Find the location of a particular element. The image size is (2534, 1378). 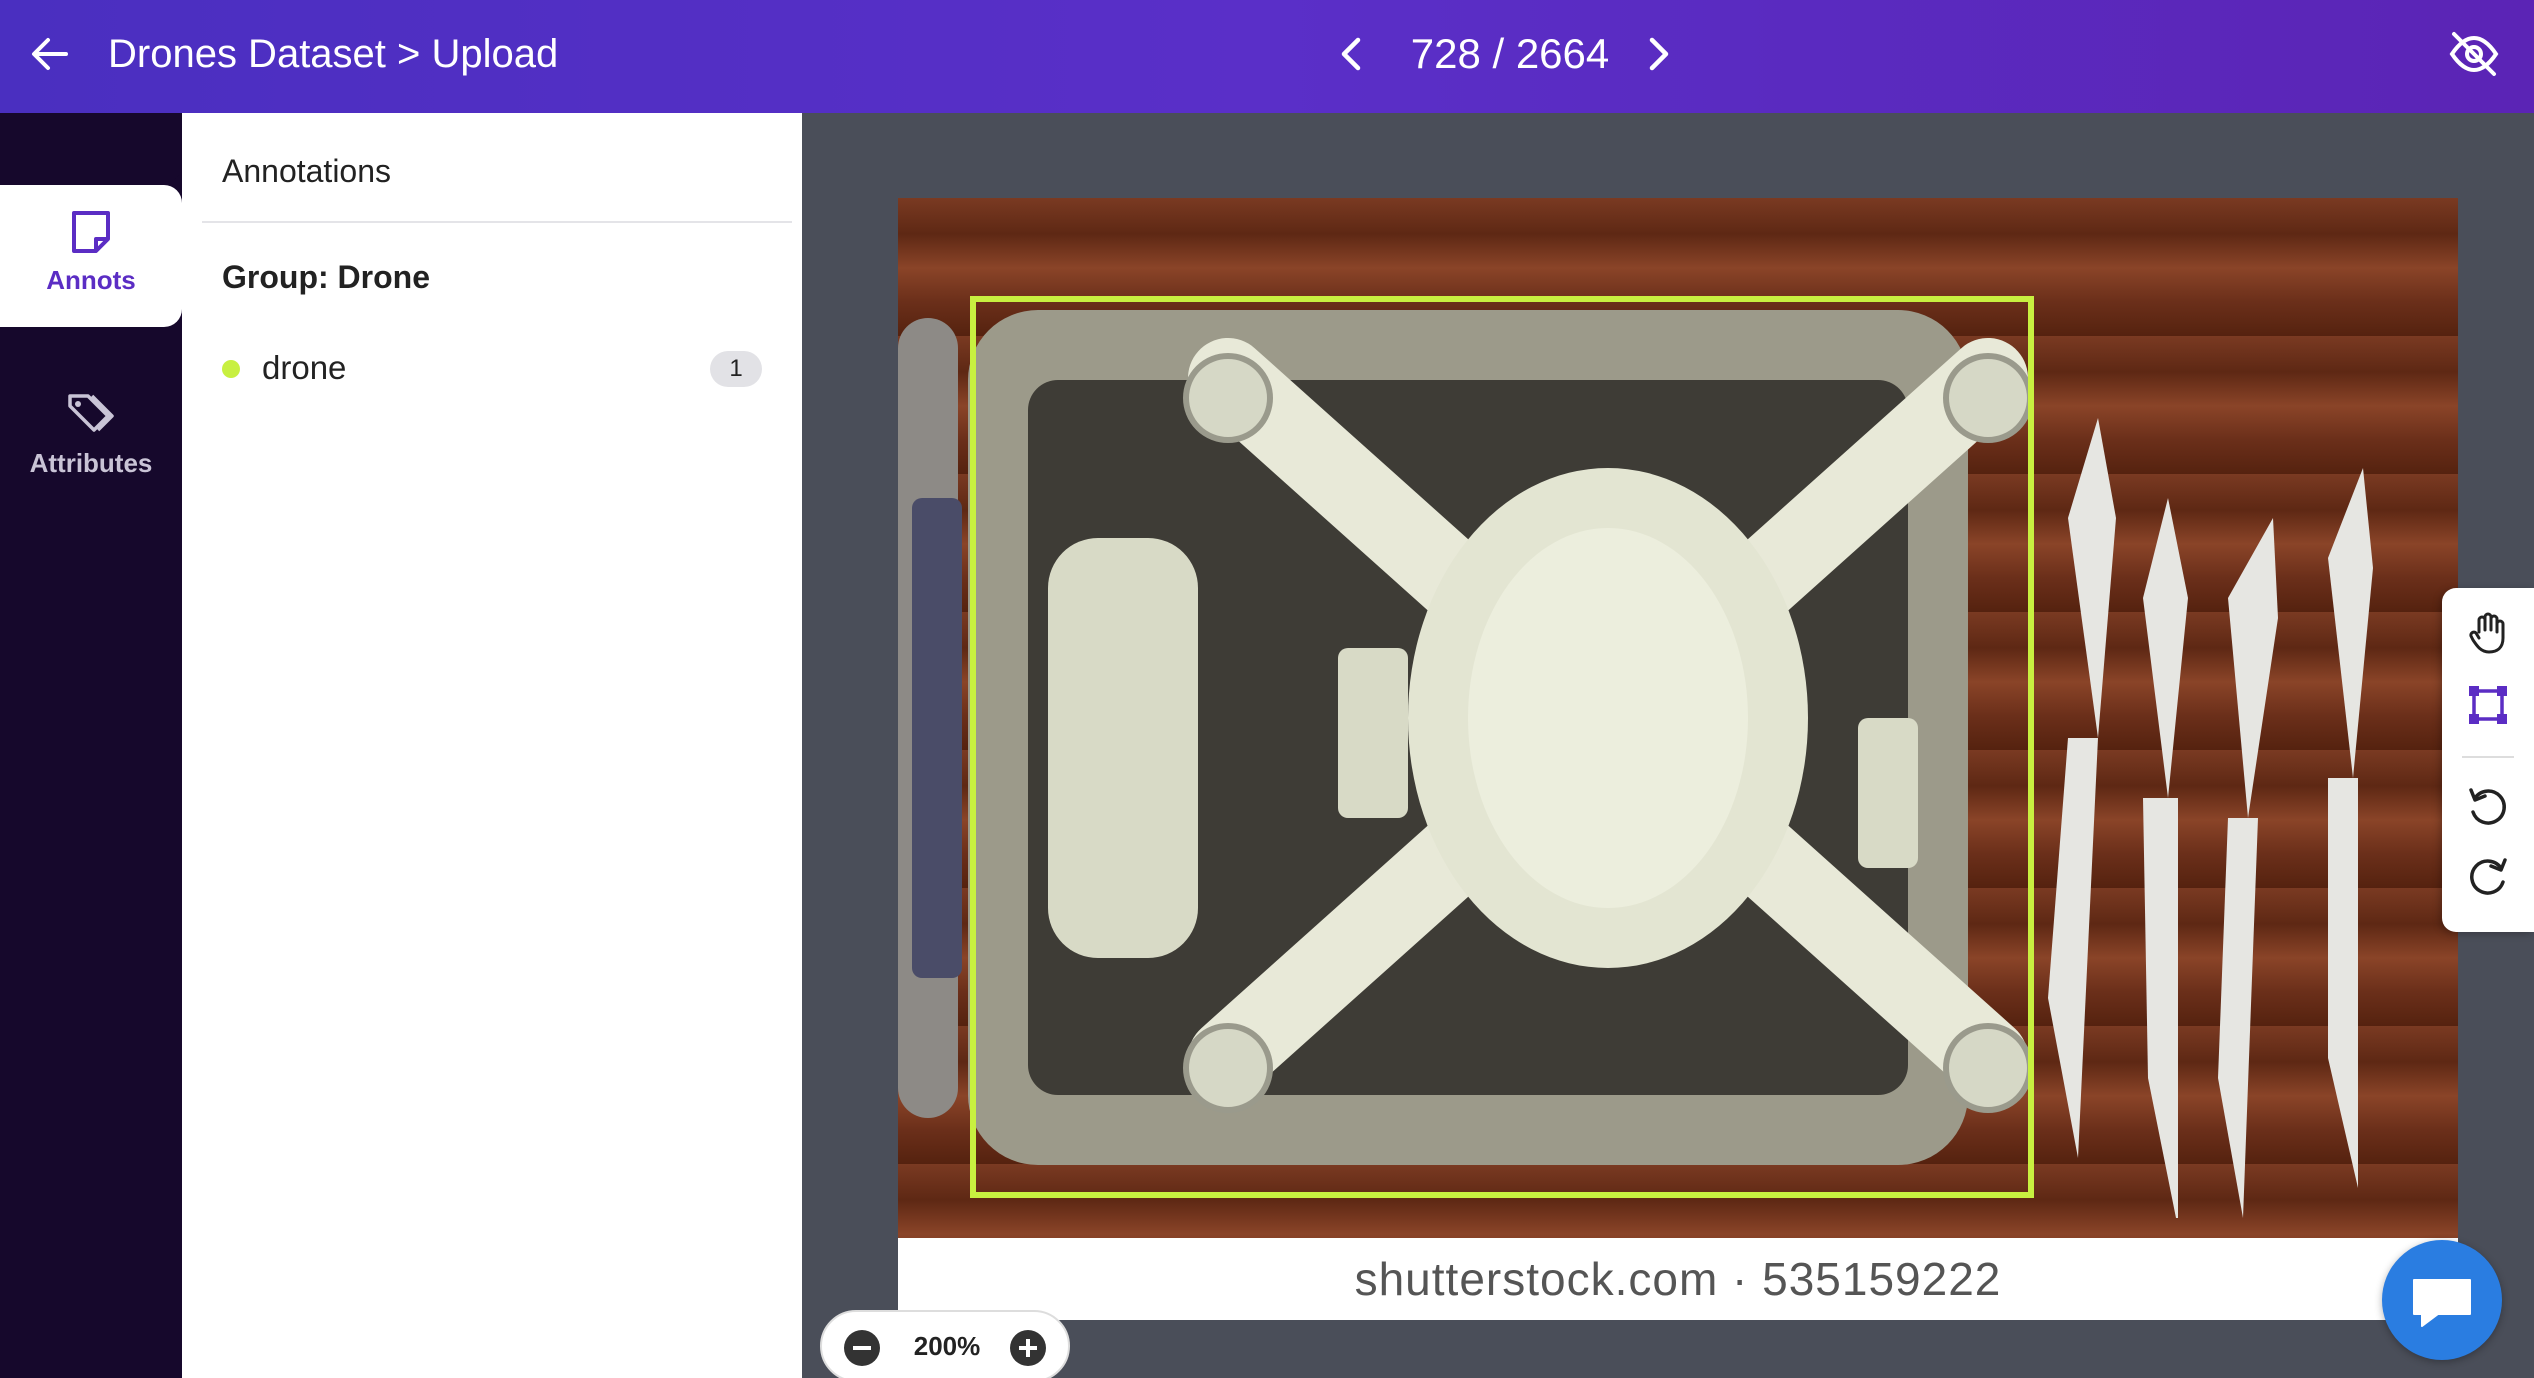

rail-item-label: Annots is located at coordinates (91, 280).